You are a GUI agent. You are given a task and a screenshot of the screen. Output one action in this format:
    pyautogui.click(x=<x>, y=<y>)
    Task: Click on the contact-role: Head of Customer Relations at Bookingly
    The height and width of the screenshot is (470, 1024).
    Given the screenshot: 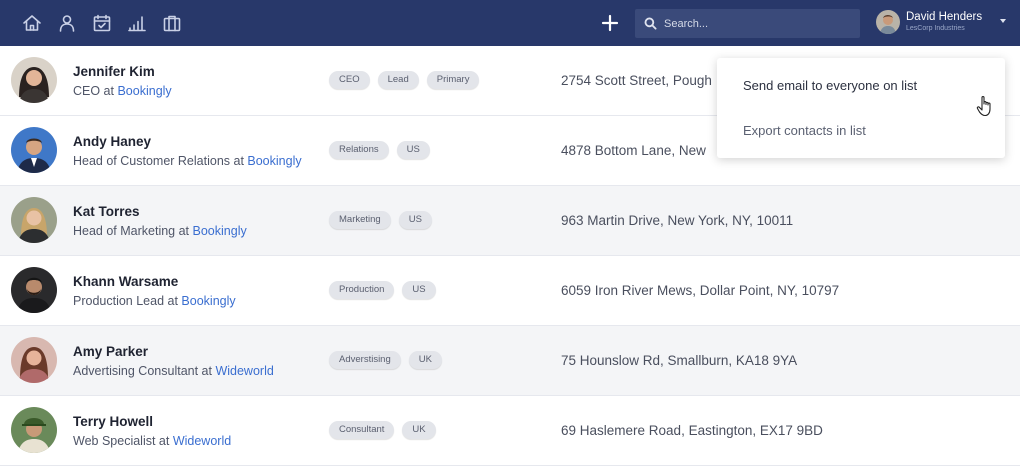 What is the action you would take?
    pyautogui.click(x=187, y=161)
    